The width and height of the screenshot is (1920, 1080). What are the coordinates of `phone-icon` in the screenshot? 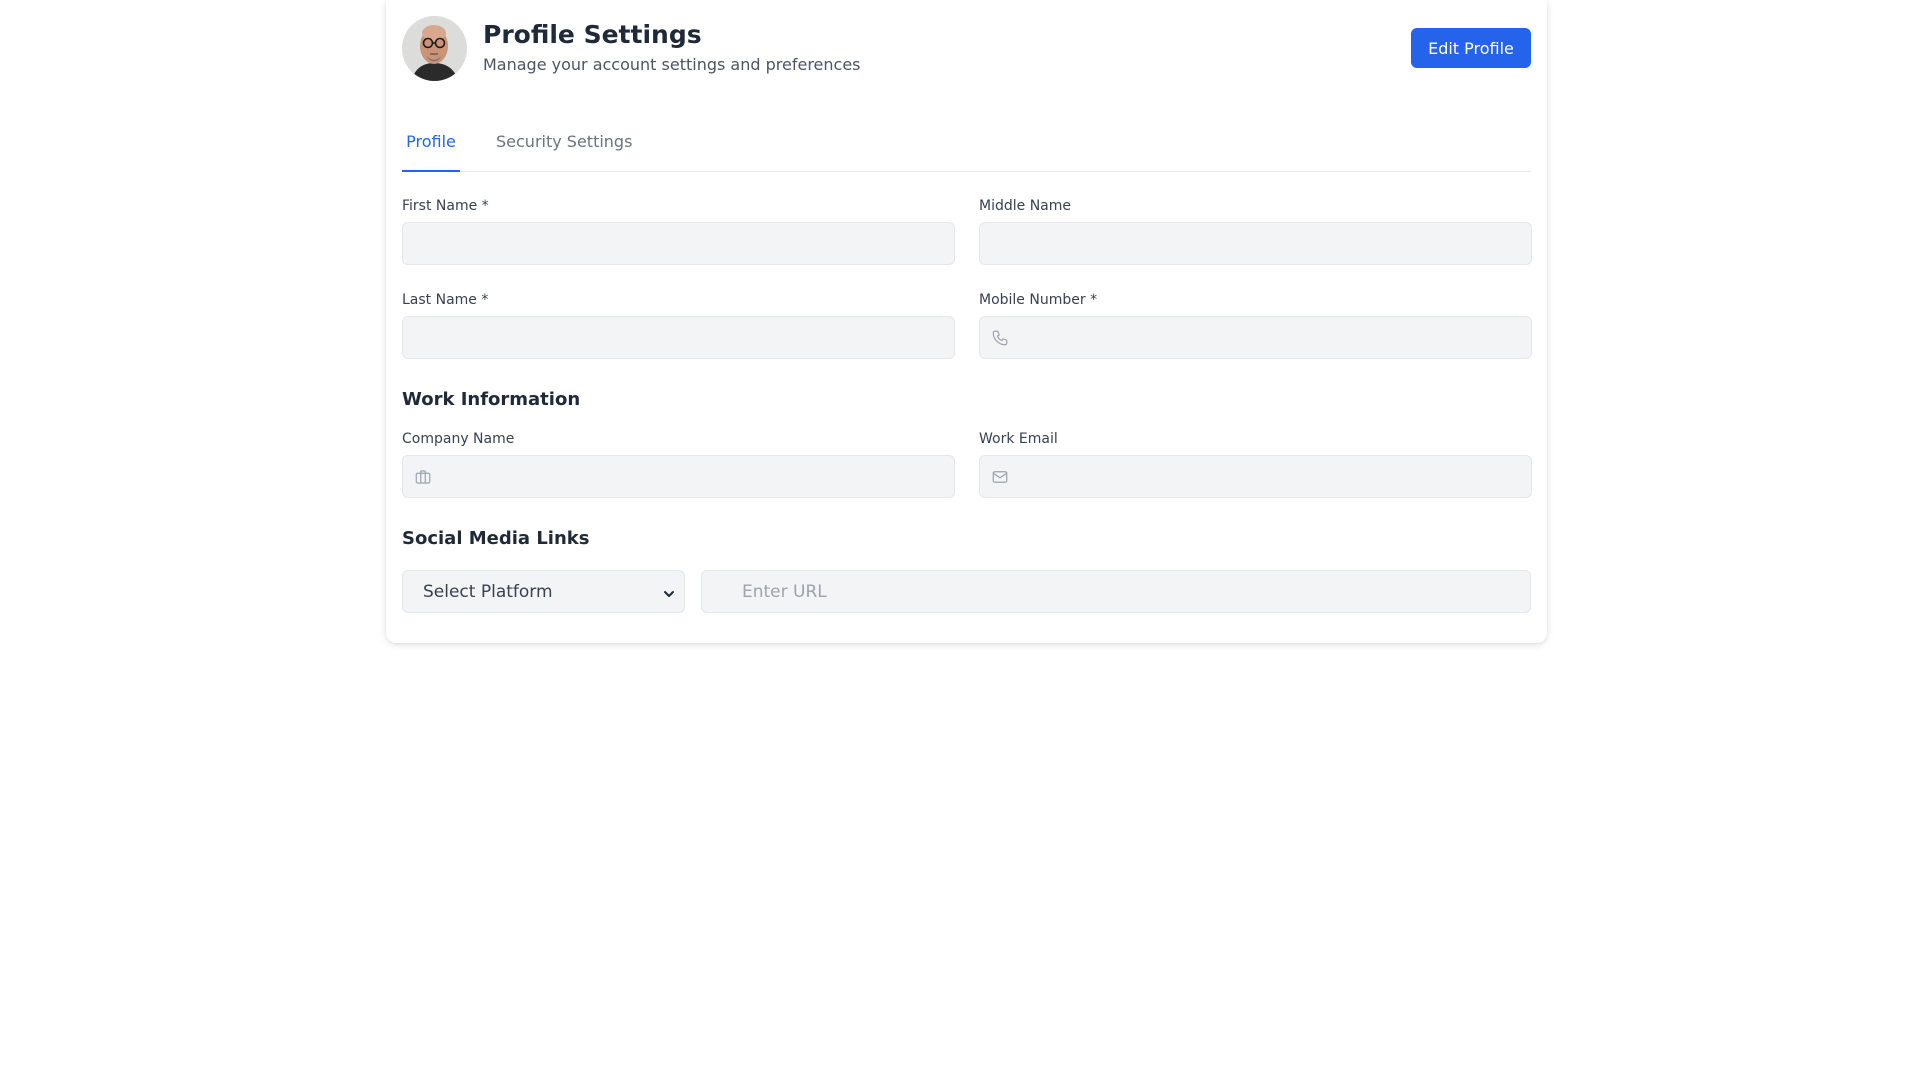 It's located at (1000, 338).